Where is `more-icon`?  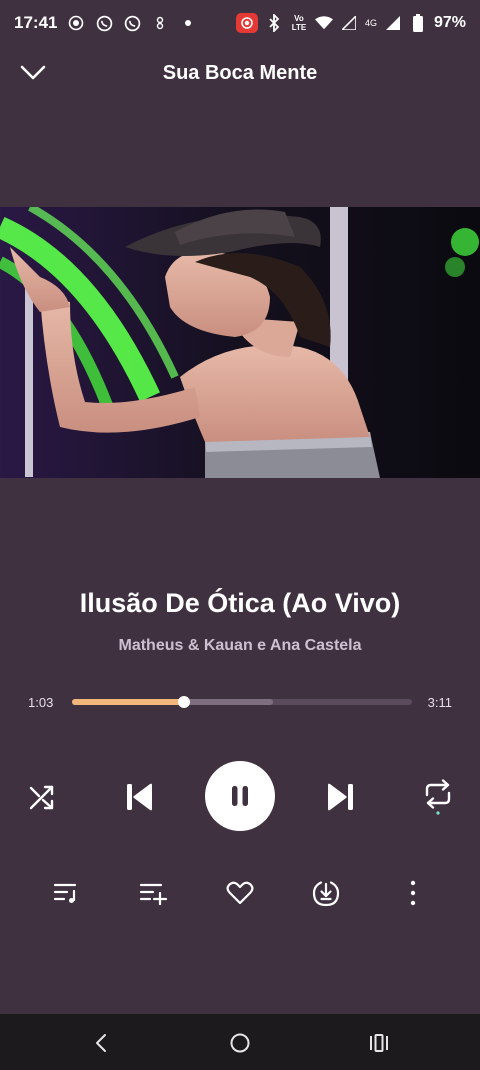
more-icon is located at coordinates (413, 893).